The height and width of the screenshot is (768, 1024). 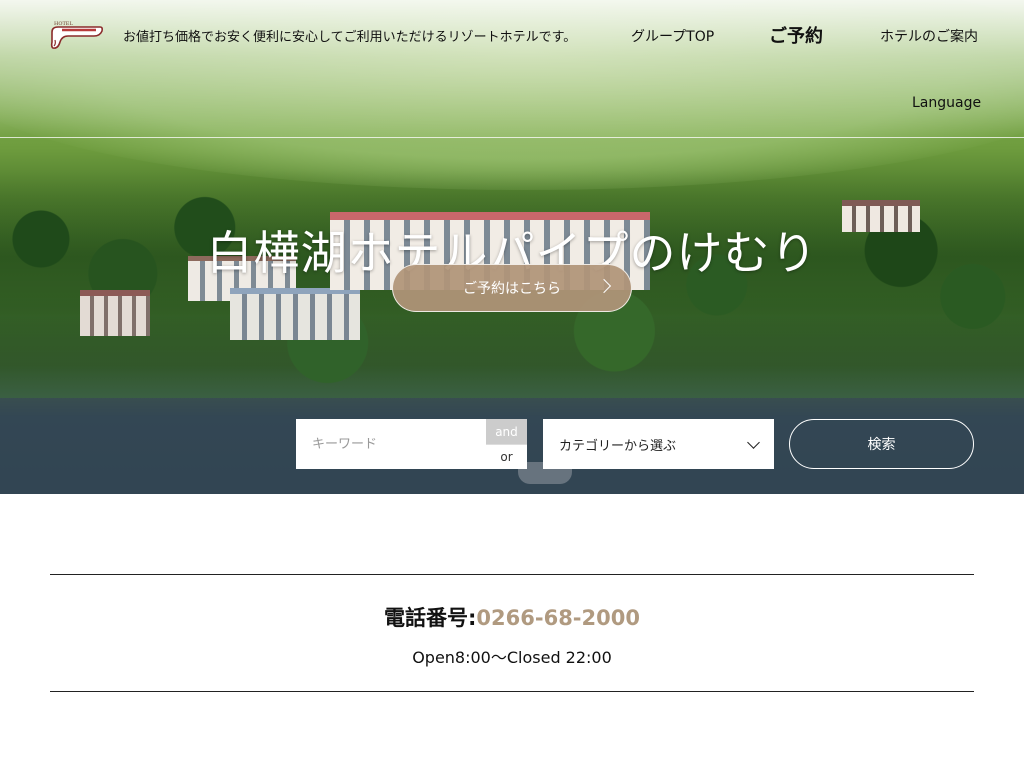 I want to click on tagline: お値打ち価格でお安く便利に安心してご利用いただけるリゾートホテルです。, so click(x=350, y=37).